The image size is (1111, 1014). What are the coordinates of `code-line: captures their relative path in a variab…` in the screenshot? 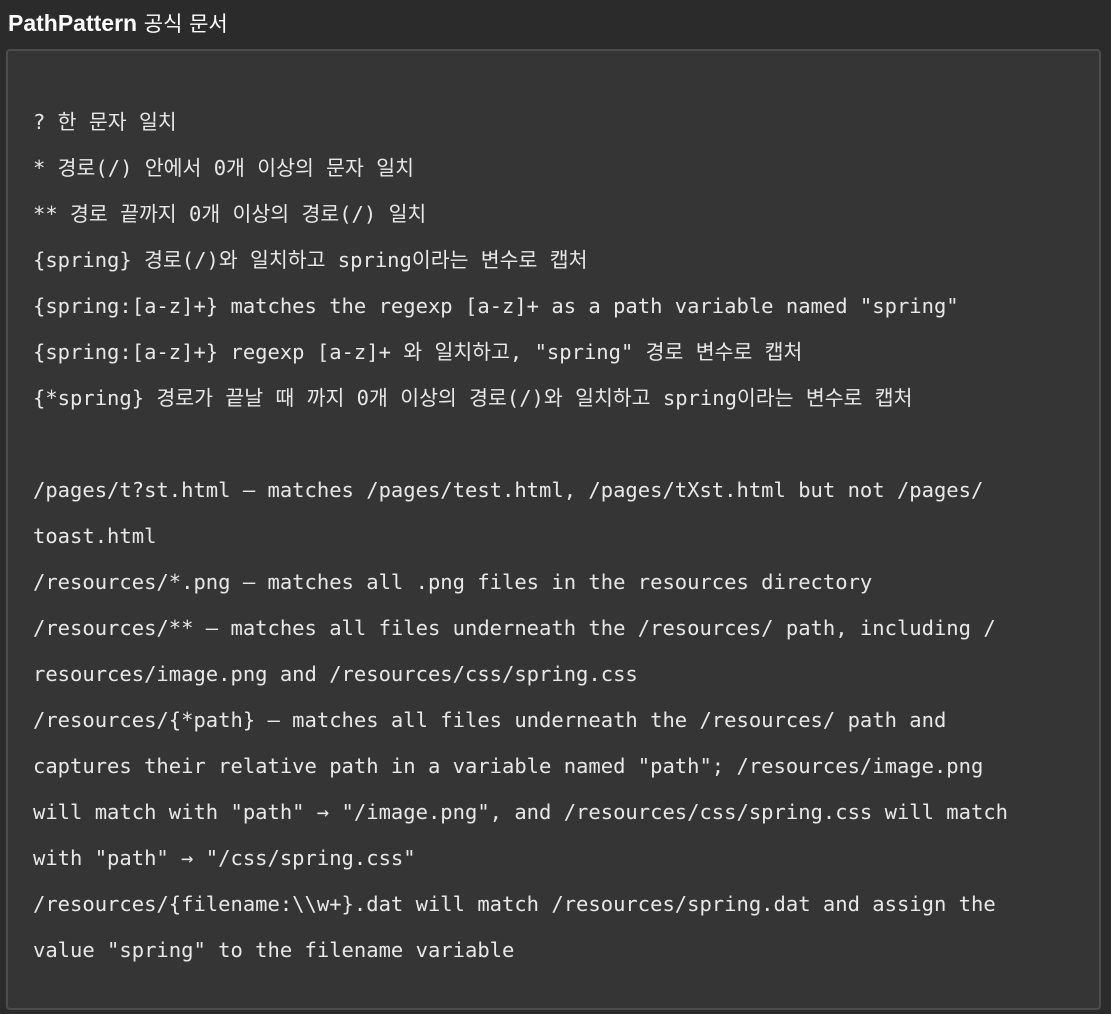 It's located at (508, 766).